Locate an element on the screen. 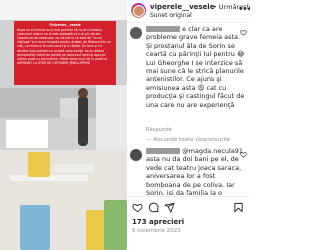 Image resolution: width=320 pixels, height=250 pixels. reply-link: Răspunde is located at coordinates (159, 130).